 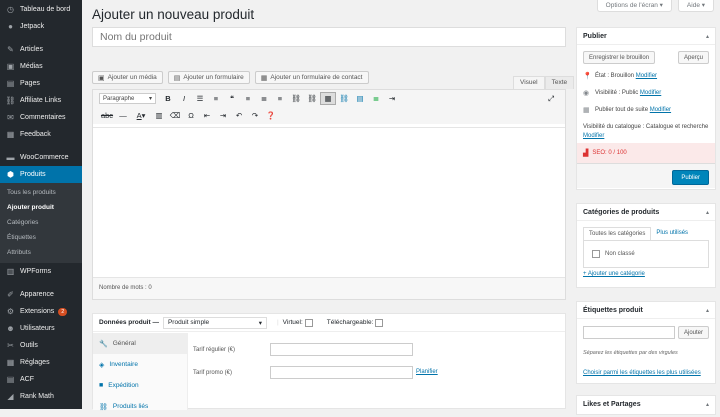 What do you see at coordinates (586, 93) in the screenshot?
I see `eye-icon: ◉` at bounding box center [586, 93].